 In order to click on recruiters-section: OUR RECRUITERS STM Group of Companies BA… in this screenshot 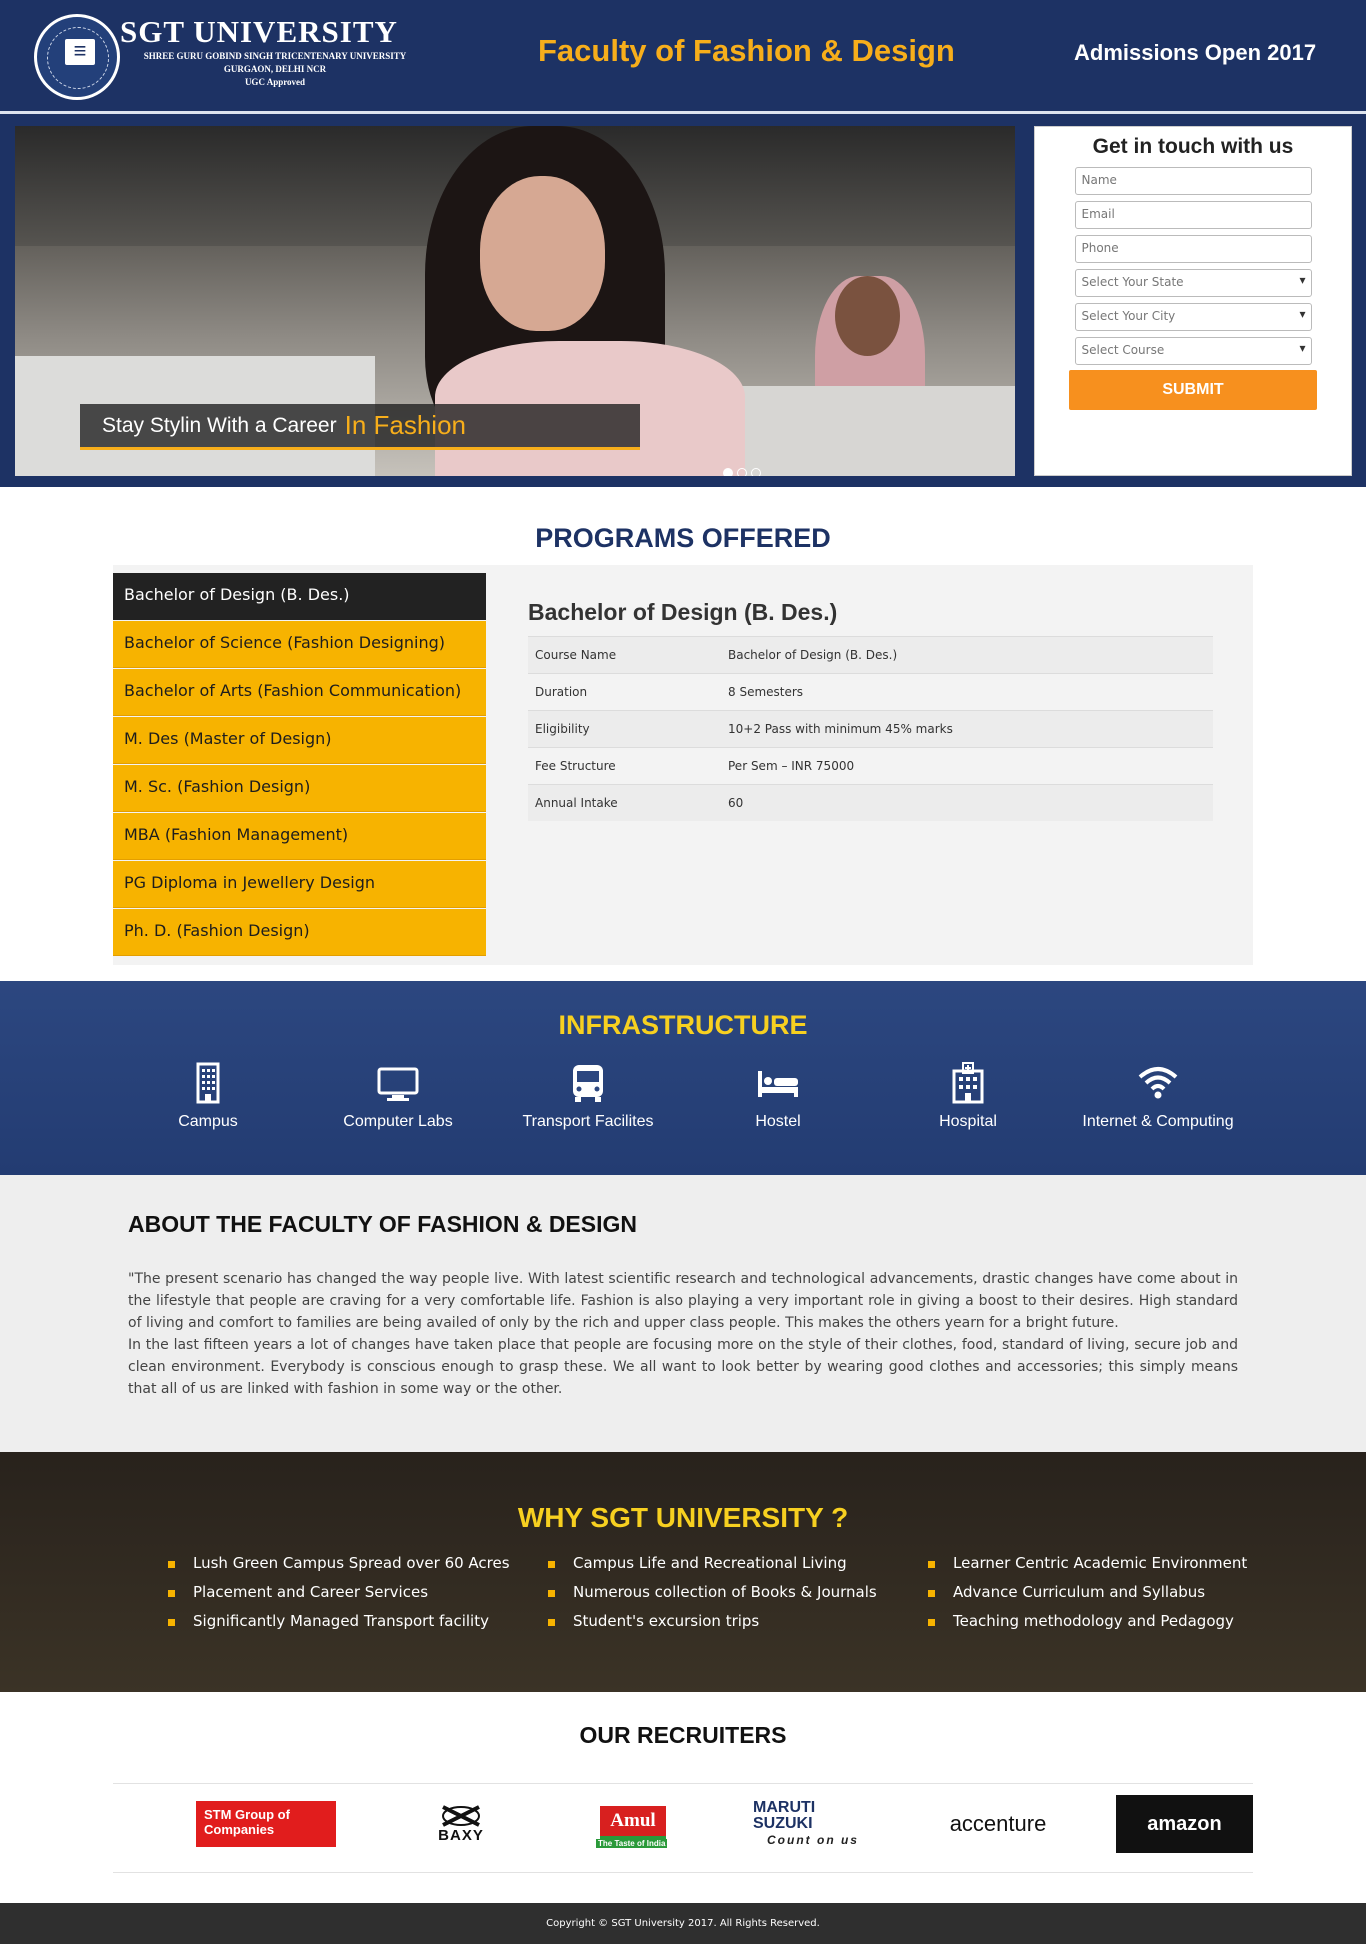, I will do `click(683, 1797)`.